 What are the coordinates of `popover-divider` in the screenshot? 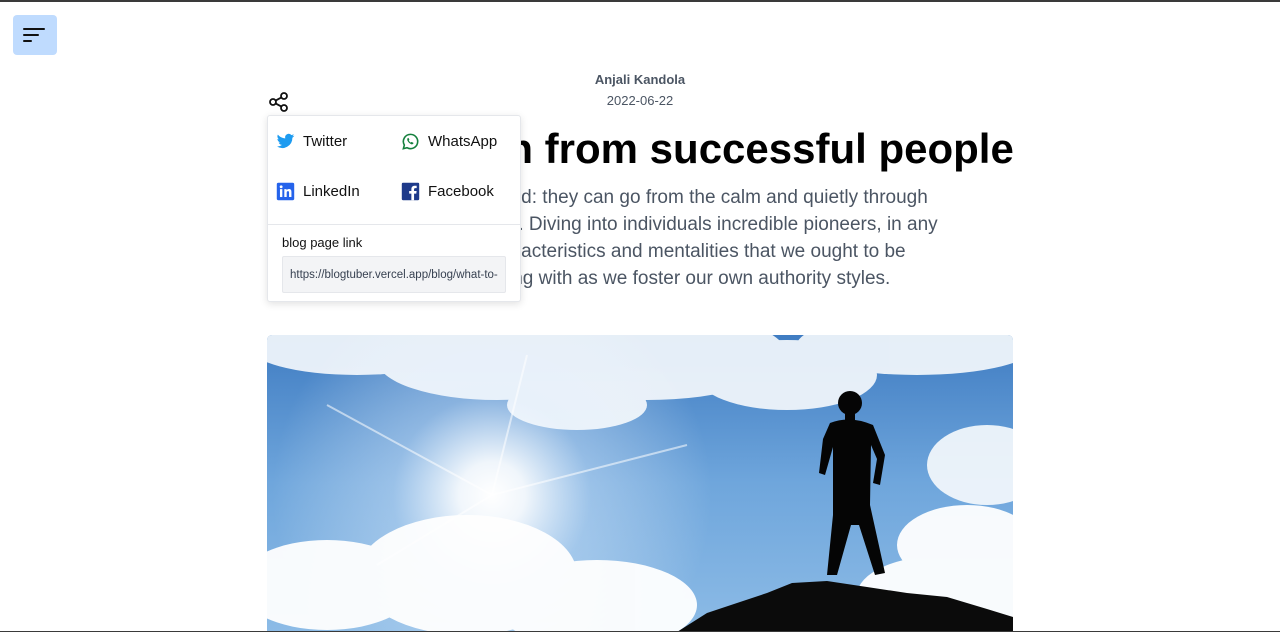 It's located at (394, 224).